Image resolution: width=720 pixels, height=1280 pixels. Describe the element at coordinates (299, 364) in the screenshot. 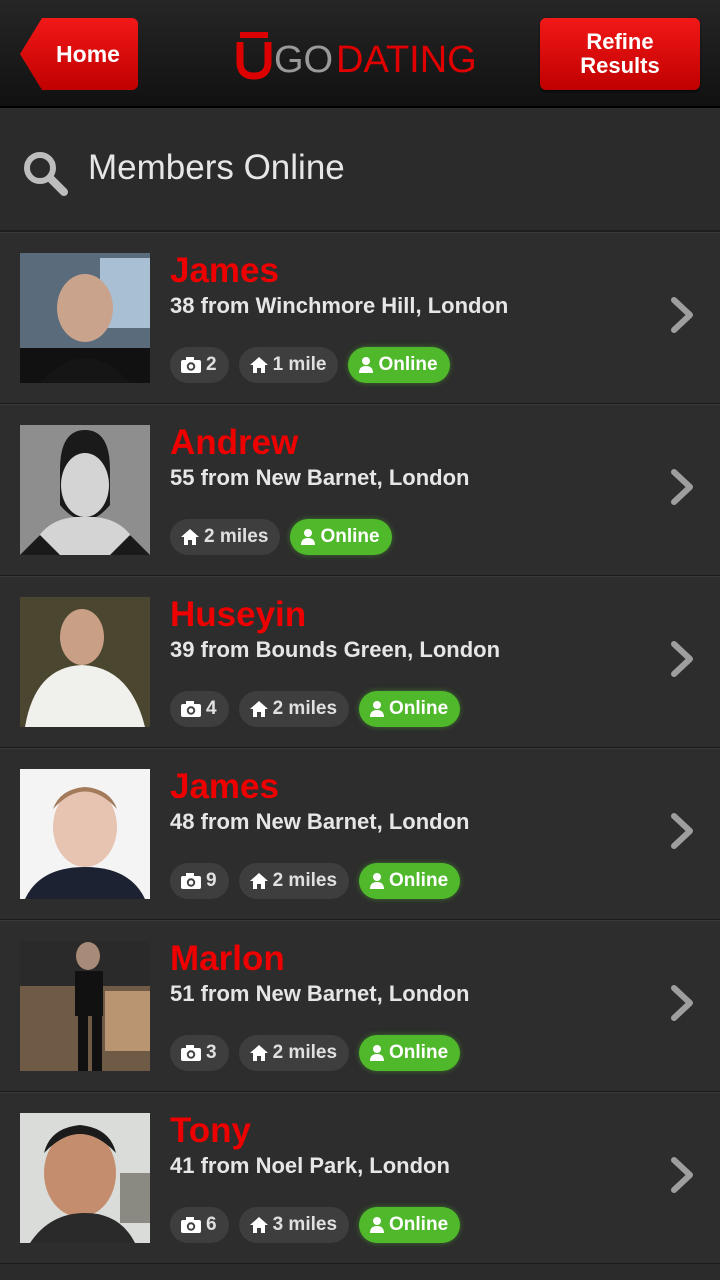

I see `distance: 1 mile` at that location.